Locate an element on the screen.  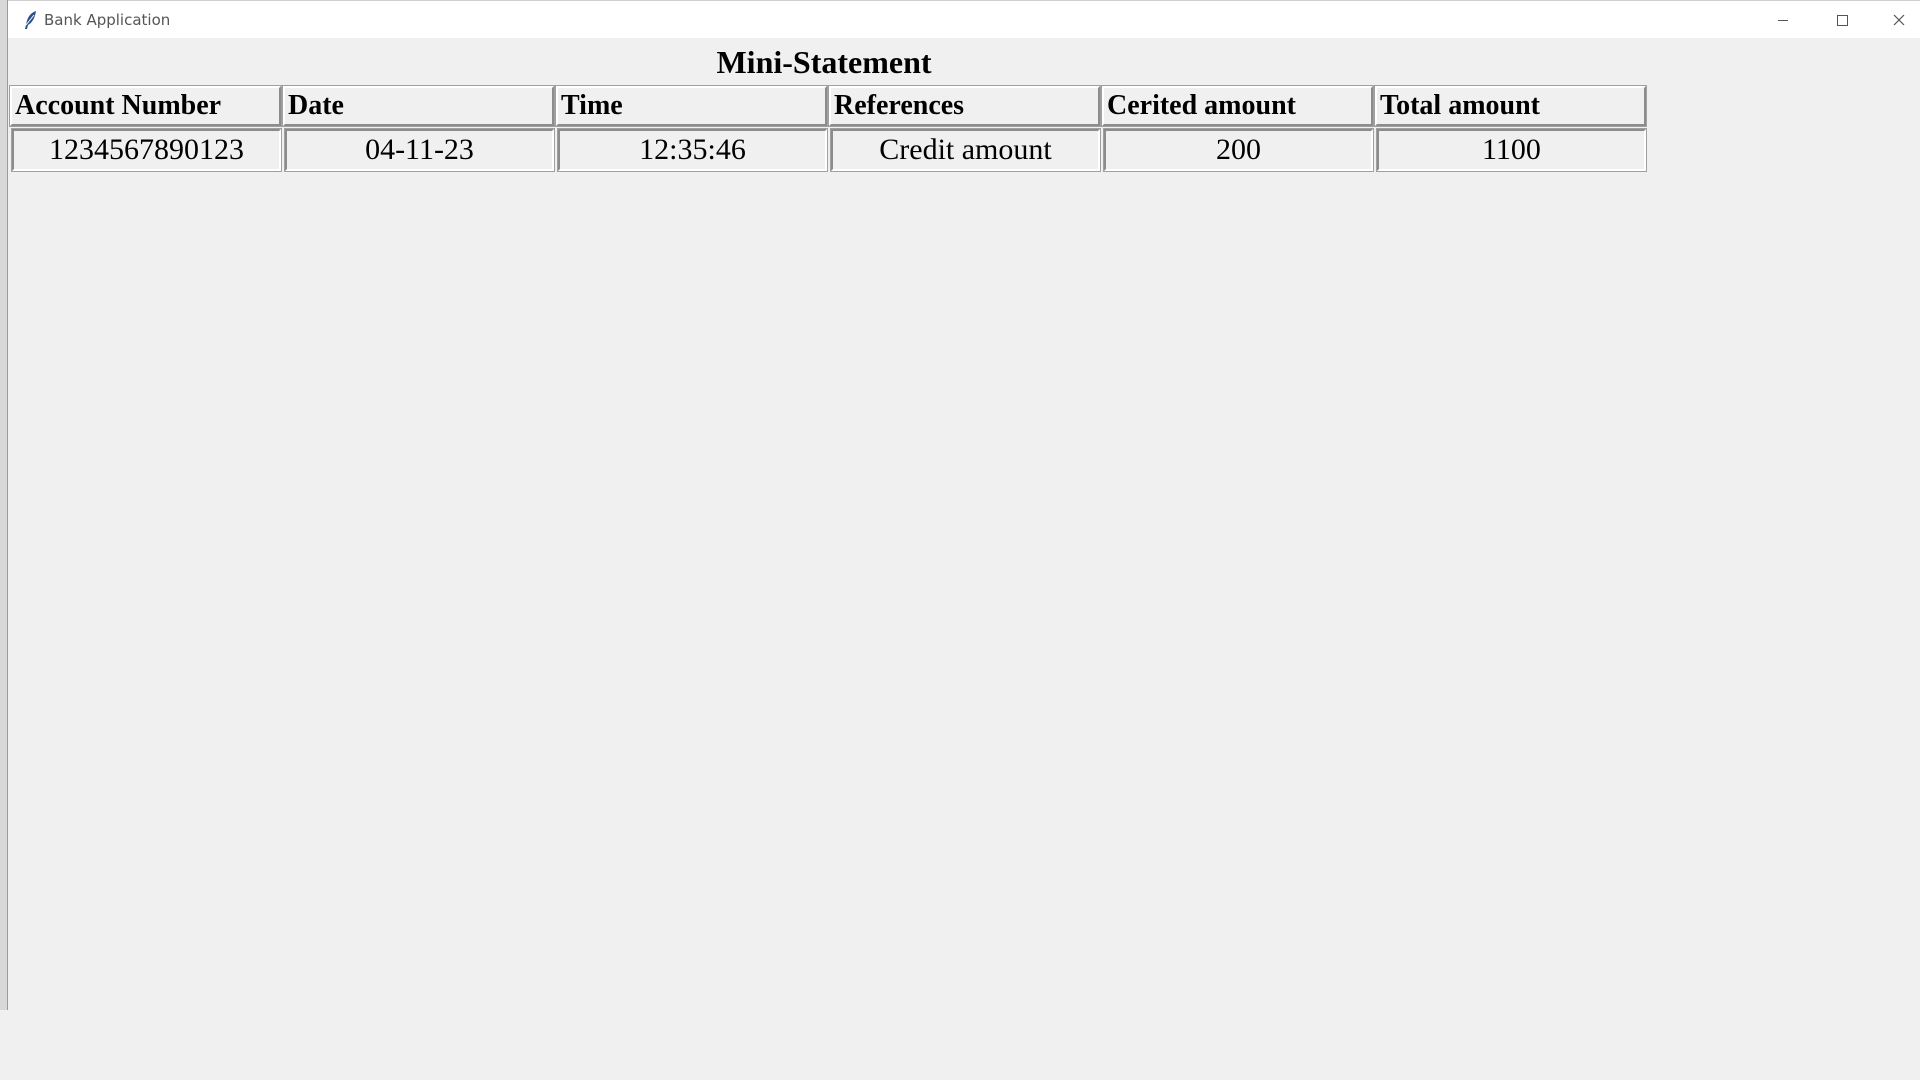
column-header-account-number: Account Number is located at coordinates (145, 106).